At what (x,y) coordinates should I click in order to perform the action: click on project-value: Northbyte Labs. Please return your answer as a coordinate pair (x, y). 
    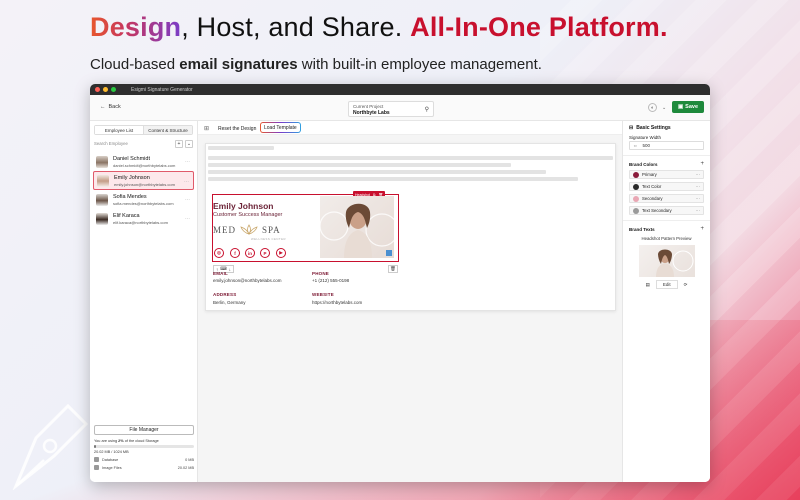
    Looking at the image, I should click on (371, 113).